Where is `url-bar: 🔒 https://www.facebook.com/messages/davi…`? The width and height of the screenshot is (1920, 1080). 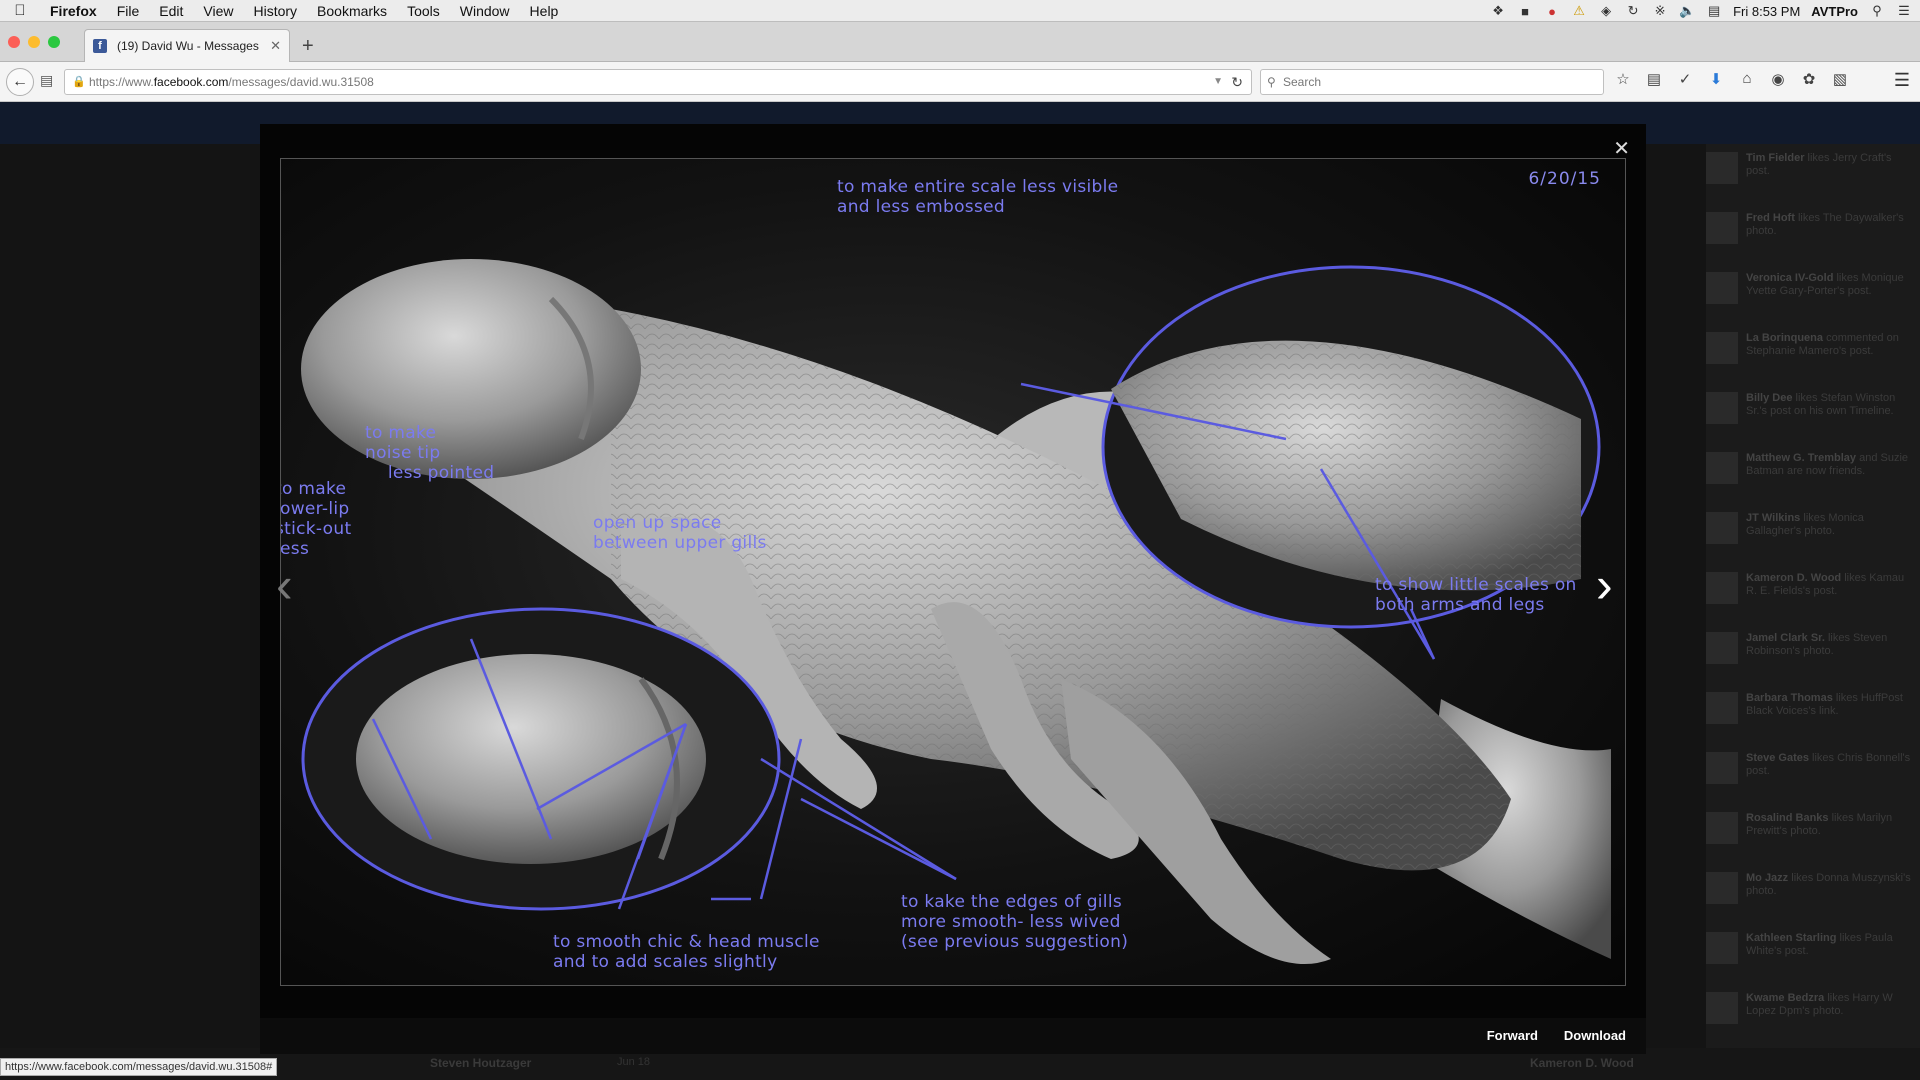
url-bar: 🔒 https://www.facebook.com/messages/davi… is located at coordinates (658, 82).